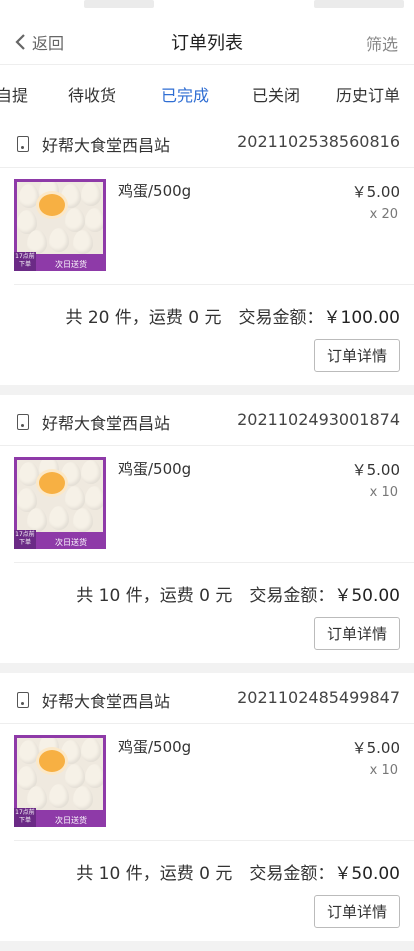  Describe the element at coordinates (207, 9) in the screenshot. I see `status-bar` at that location.